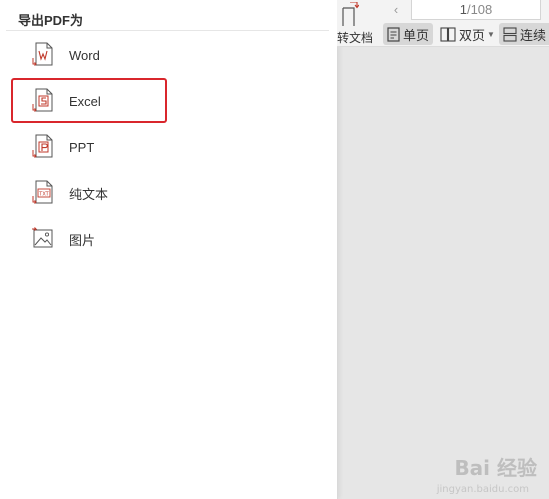  I want to click on export-txt-label: 纯文本, so click(89, 194).